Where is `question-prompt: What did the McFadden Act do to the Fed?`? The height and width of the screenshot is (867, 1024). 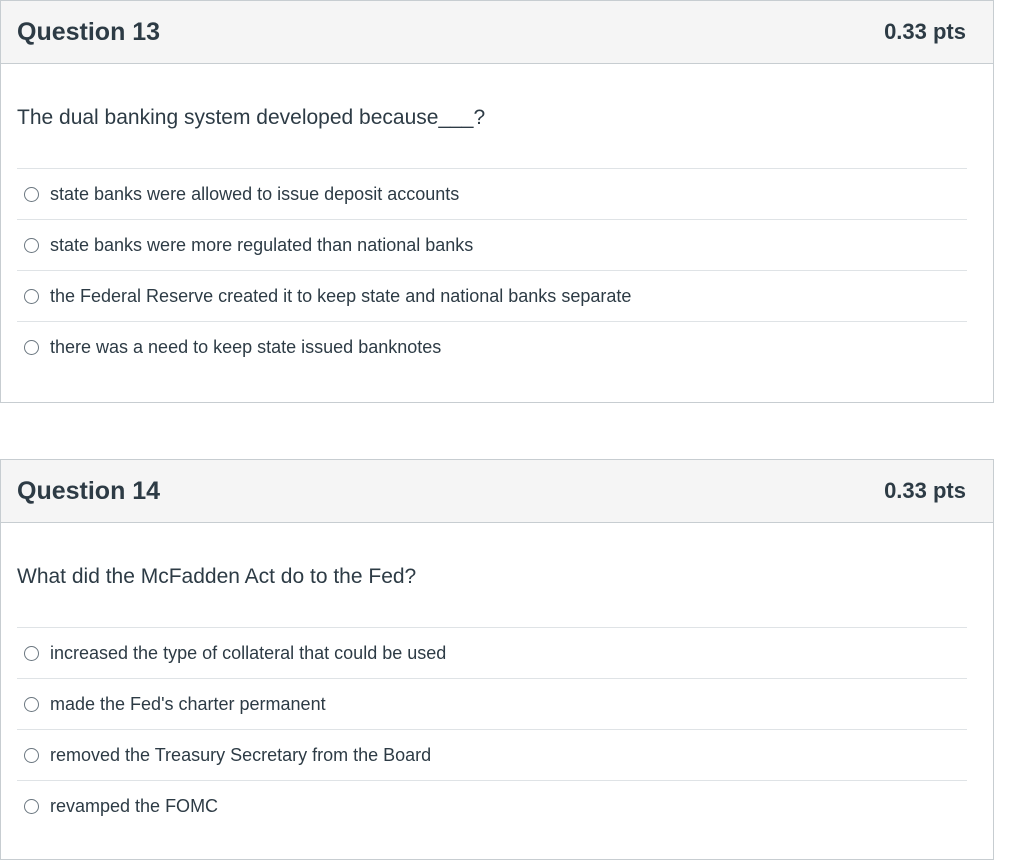 question-prompt: What did the McFadden Act do to the Fed? is located at coordinates (217, 576).